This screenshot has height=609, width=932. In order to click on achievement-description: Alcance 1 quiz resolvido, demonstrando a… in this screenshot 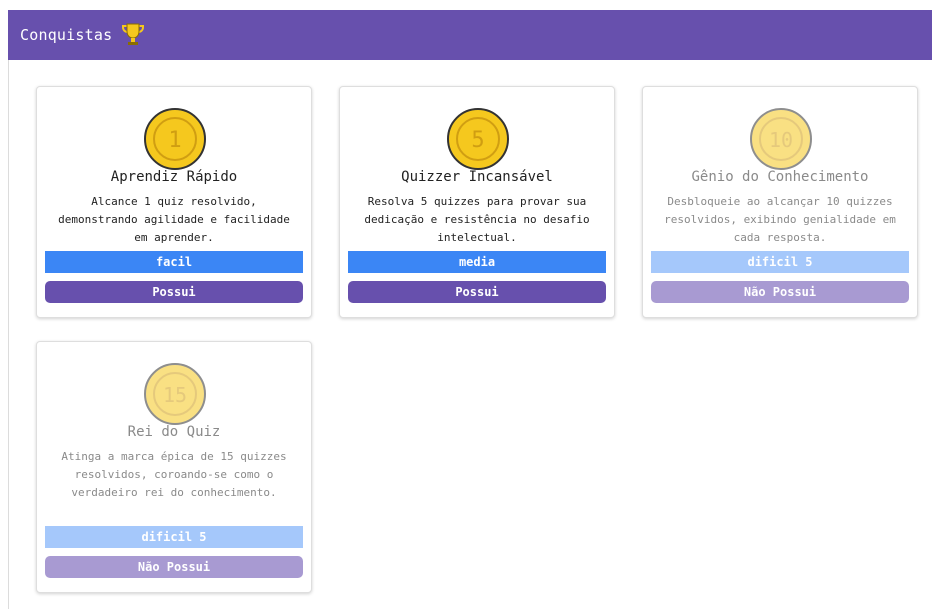, I will do `click(174, 219)`.